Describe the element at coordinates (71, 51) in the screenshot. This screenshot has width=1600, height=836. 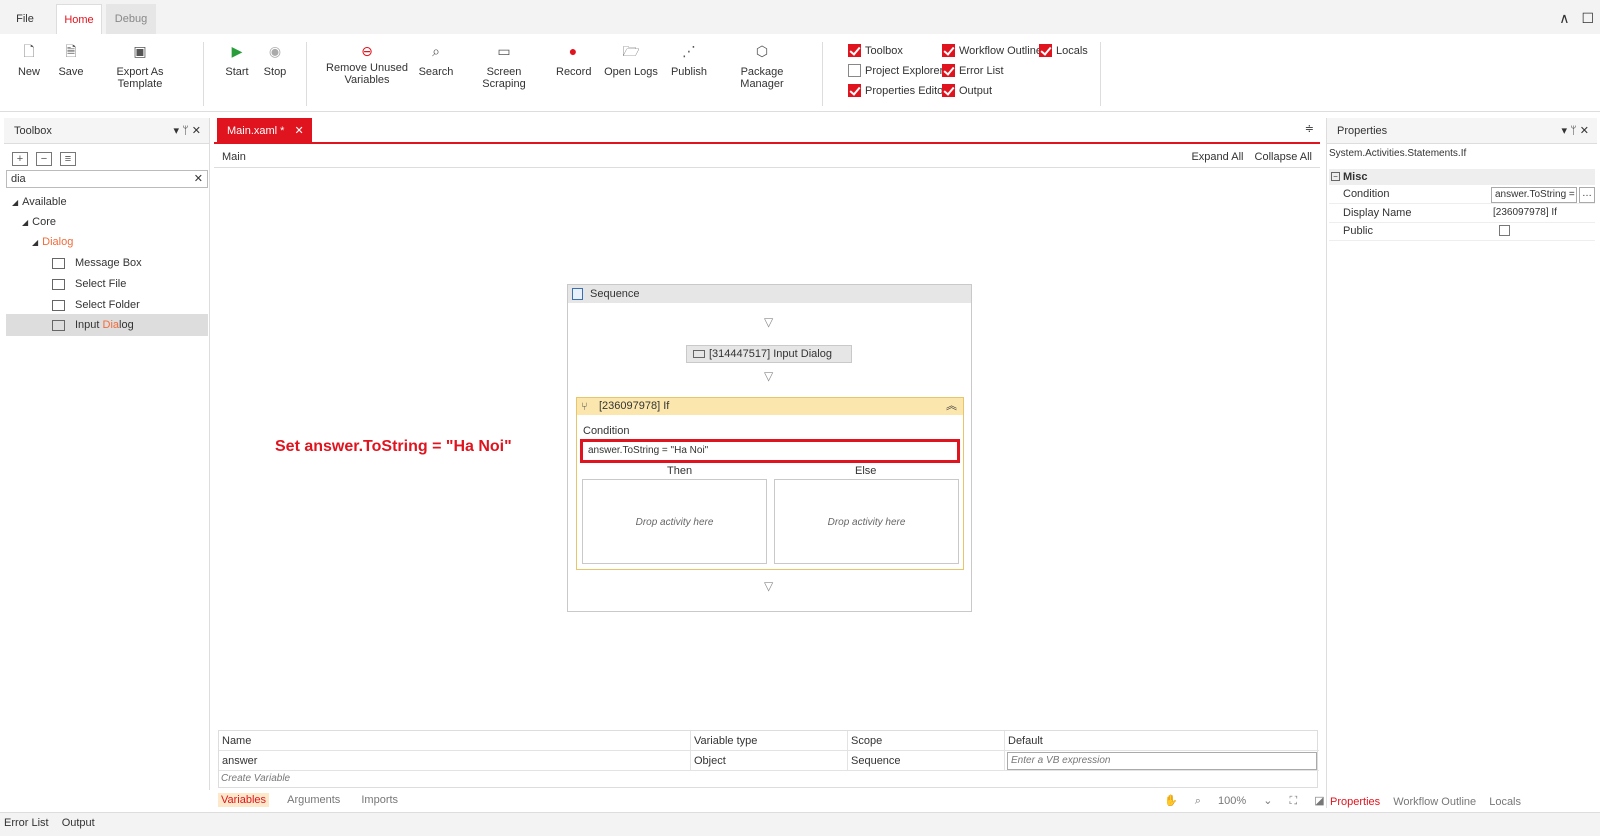
I see `save-icon: 🗎` at that location.